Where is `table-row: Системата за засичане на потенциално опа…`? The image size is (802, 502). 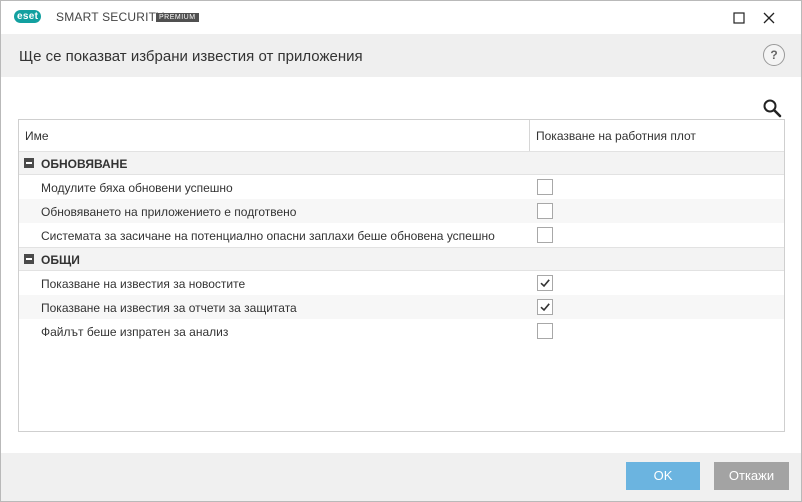 table-row: Системата за засичане на потенциално опа… is located at coordinates (401, 235).